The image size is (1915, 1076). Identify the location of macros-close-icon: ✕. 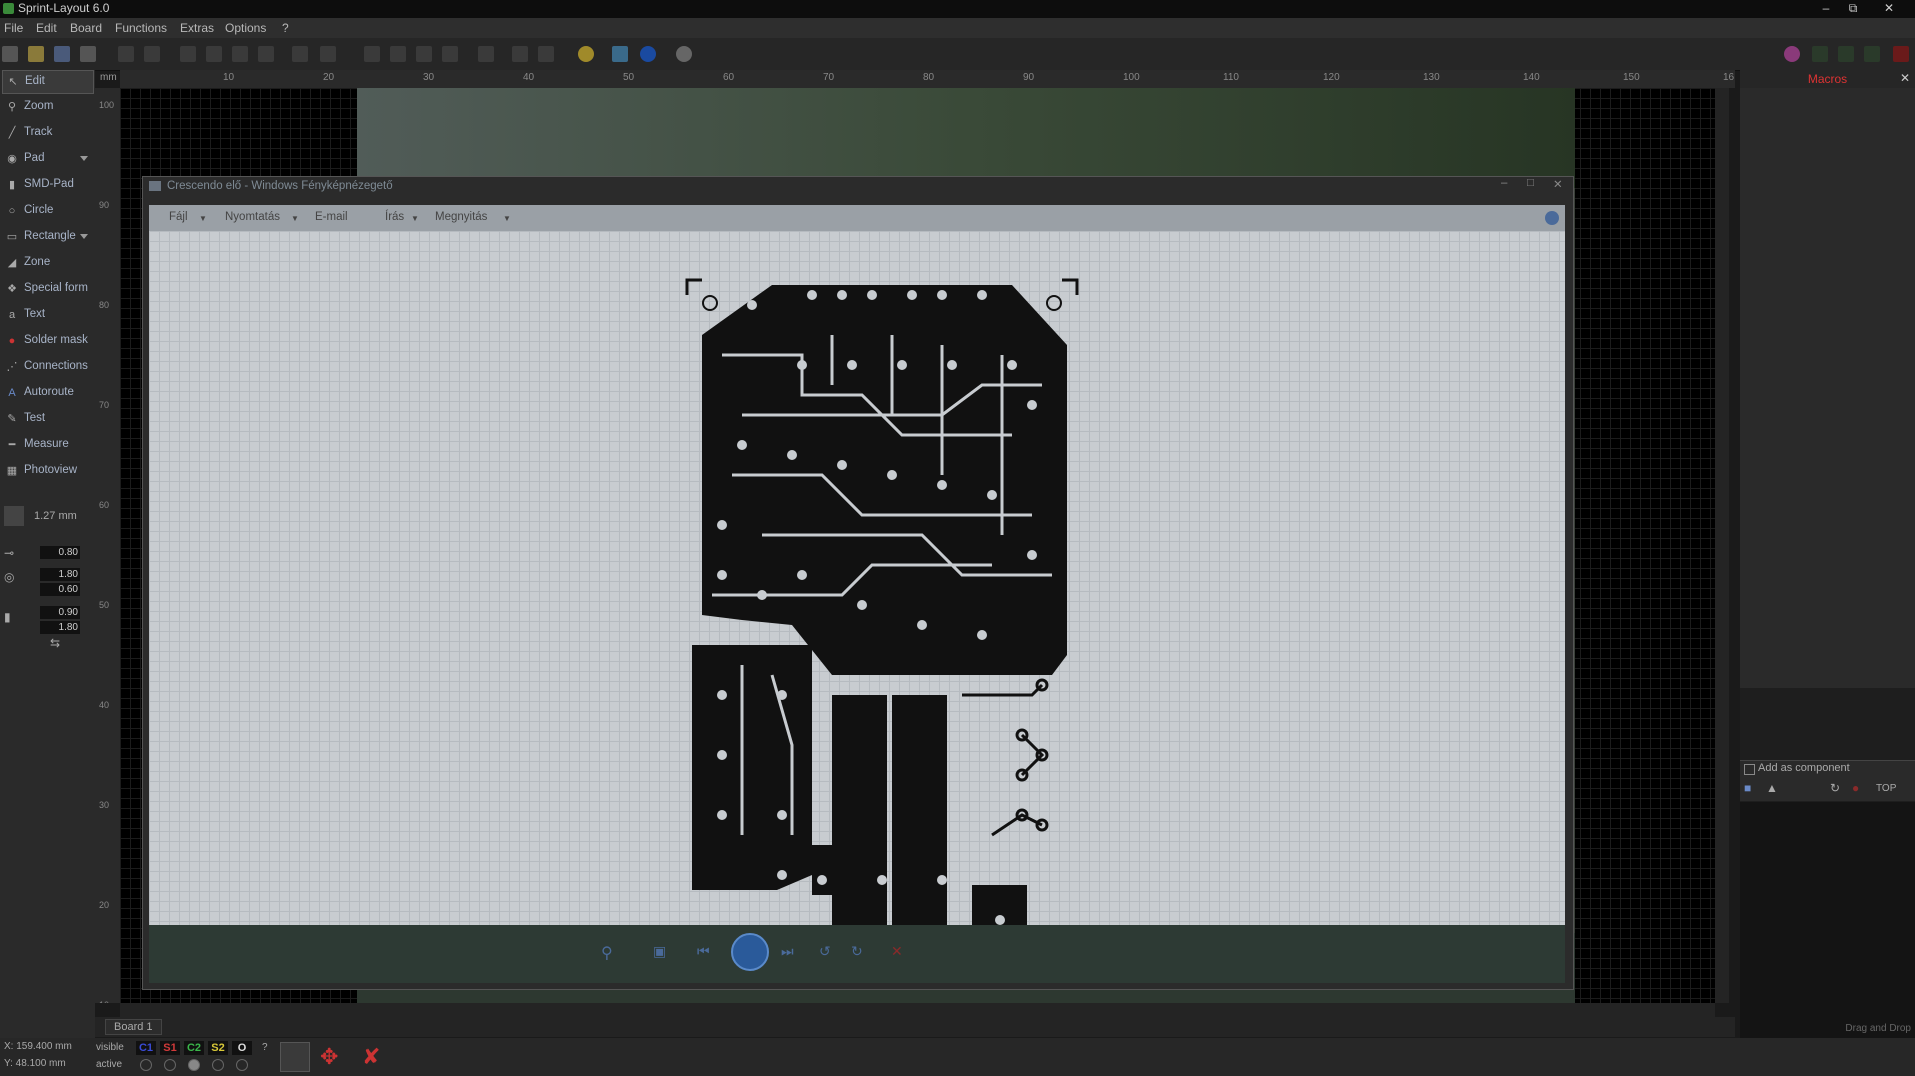
(1905, 78).